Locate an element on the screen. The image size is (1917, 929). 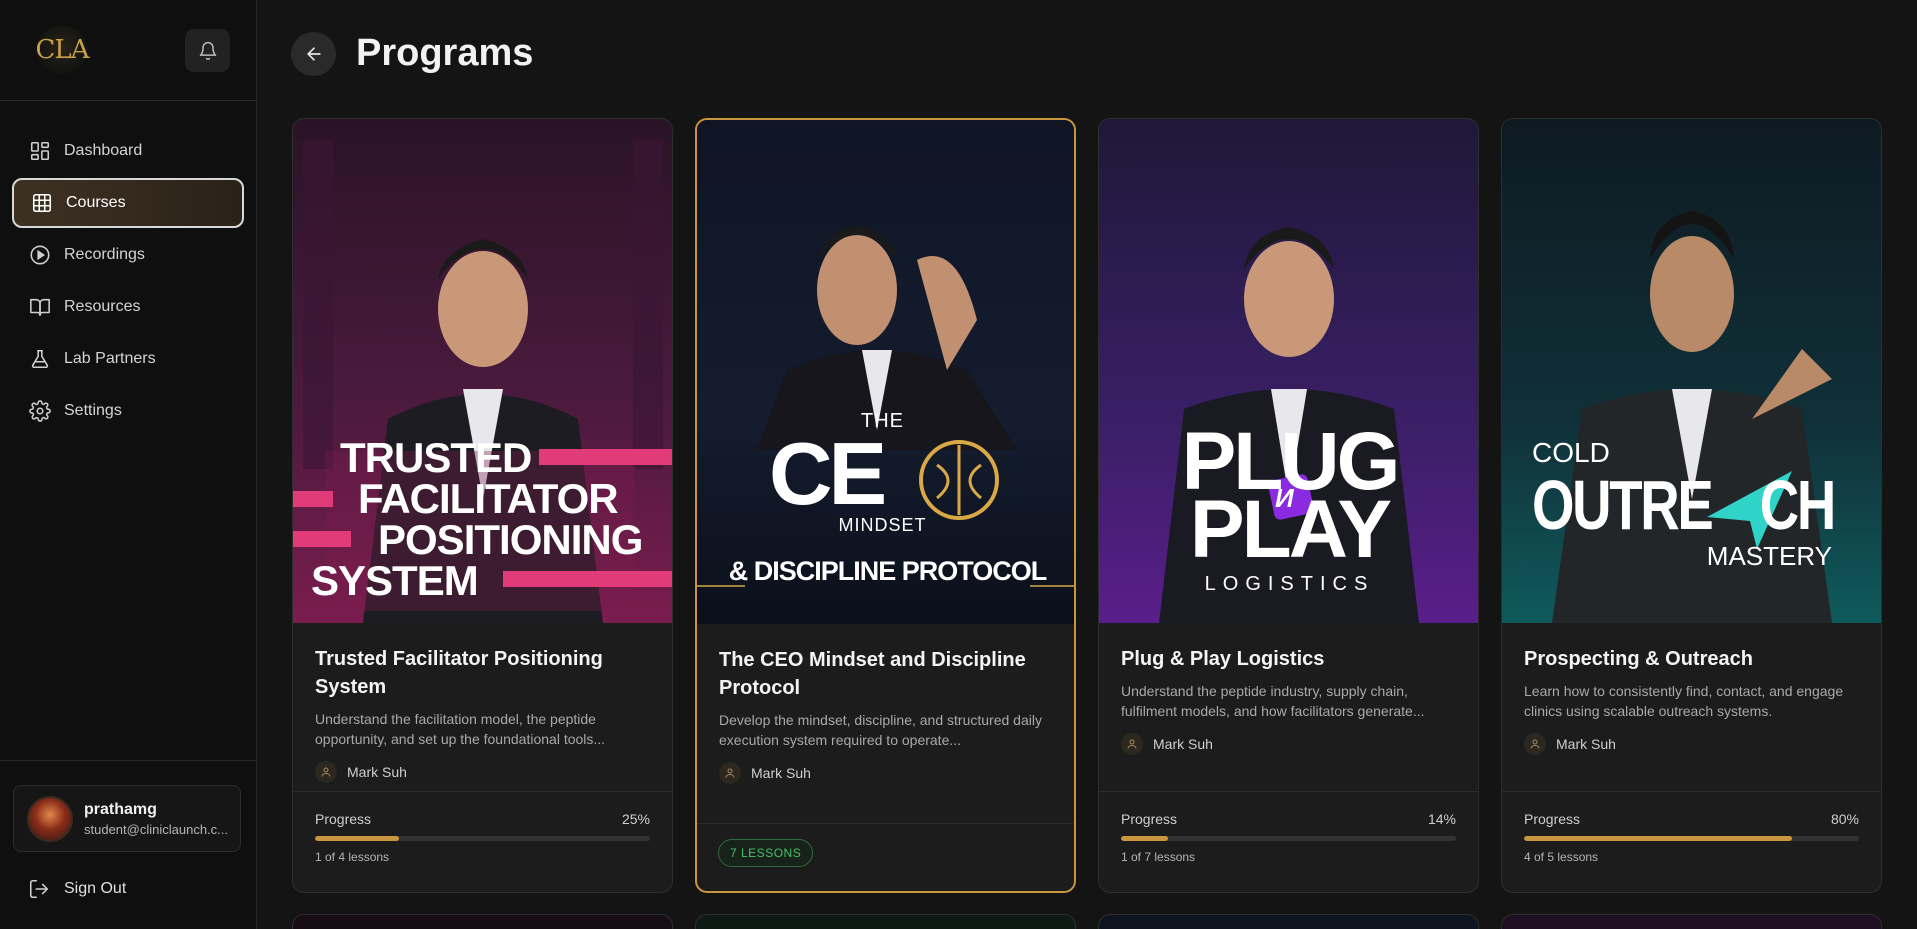
cover-text: MASTERY is located at coordinates (1769, 556).